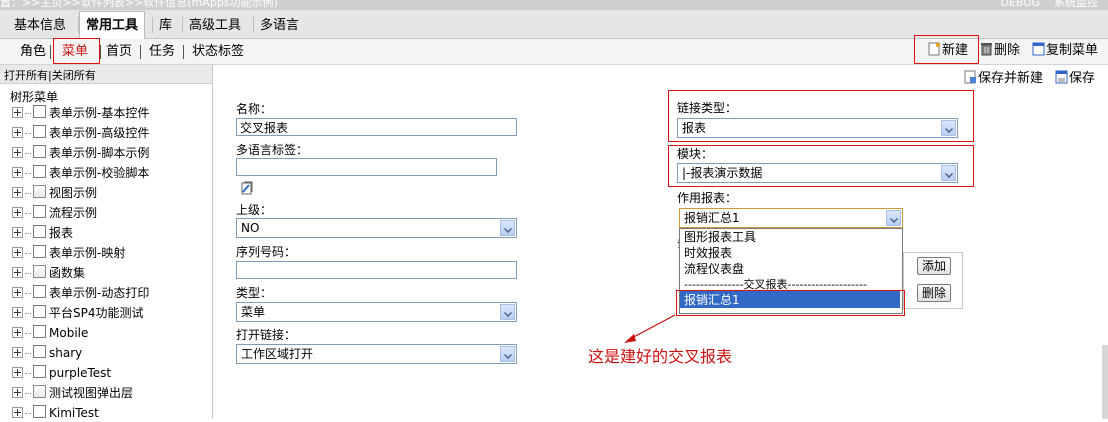  What do you see at coordinates (215, 26) in the screenshot?
I see `tab-advanced-tools: 高级工具` at bounding box center [215, 26].